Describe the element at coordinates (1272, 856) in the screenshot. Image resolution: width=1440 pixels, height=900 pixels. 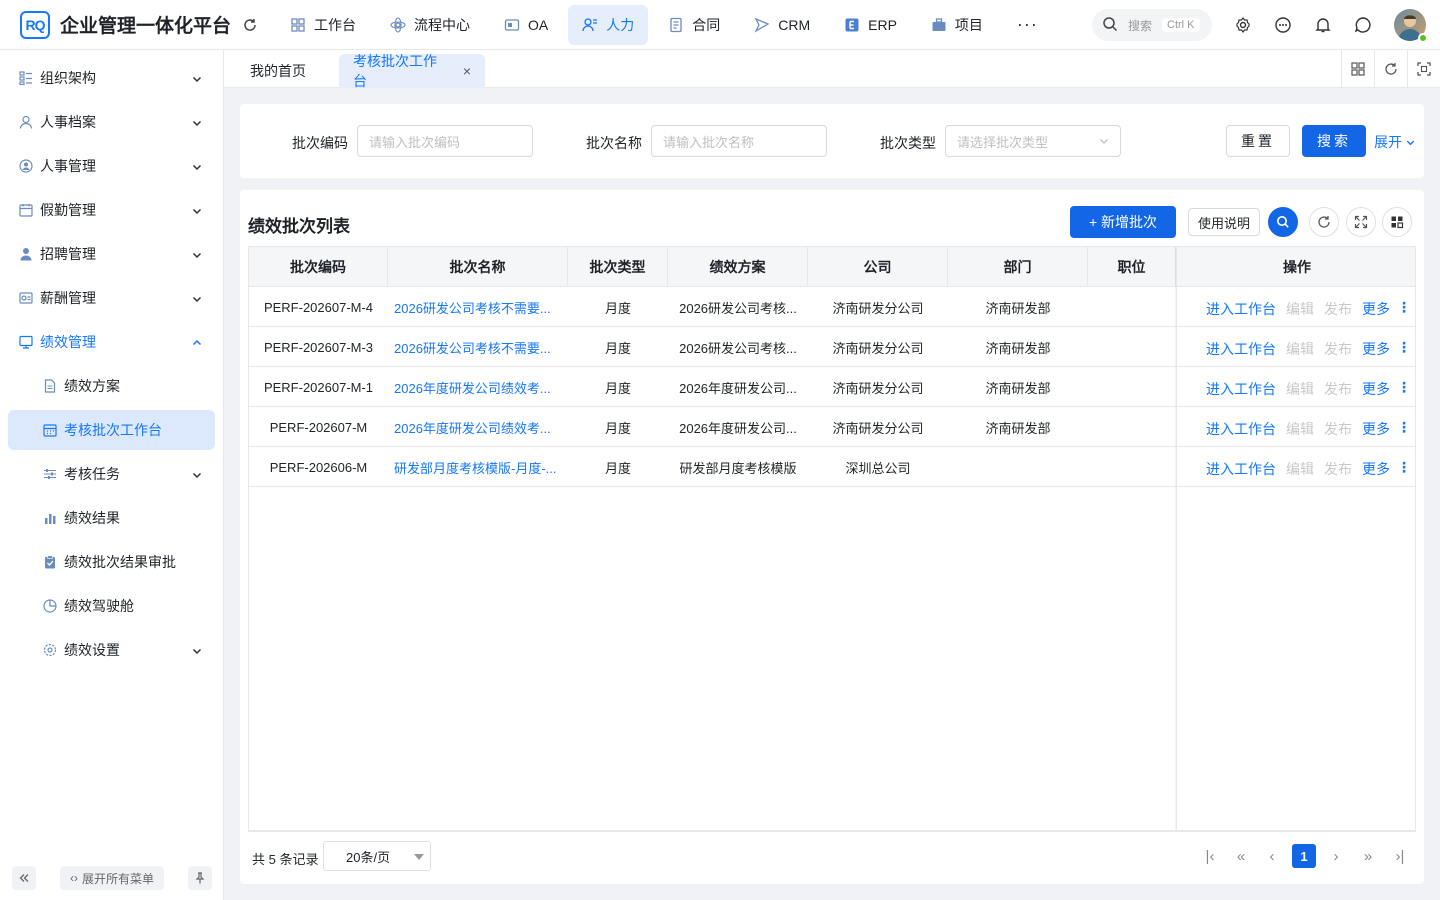
I see `prev-page-icon: ‹` at that location.